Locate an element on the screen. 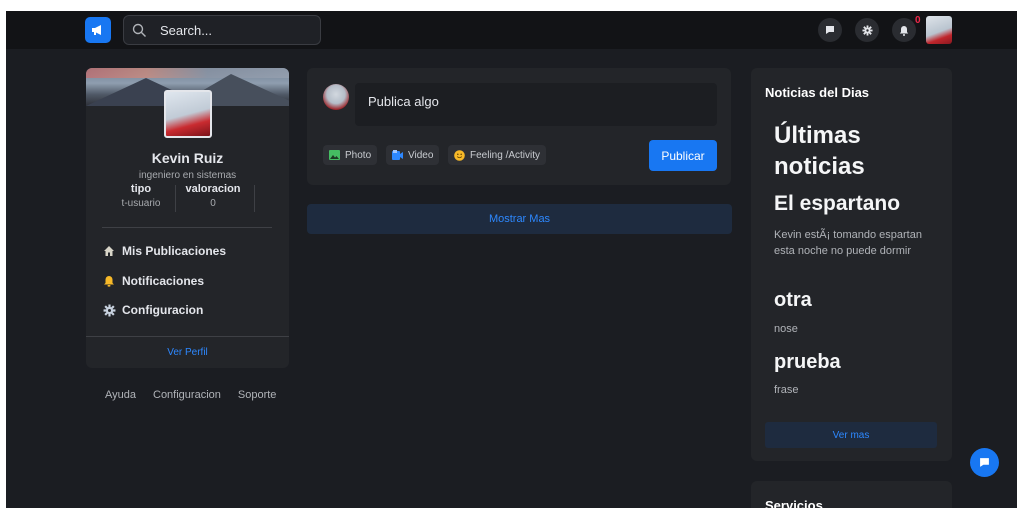 This screenshot has width=1021, height=508. news-heading: Noticias del Dias is located at coordinates (817, 92).